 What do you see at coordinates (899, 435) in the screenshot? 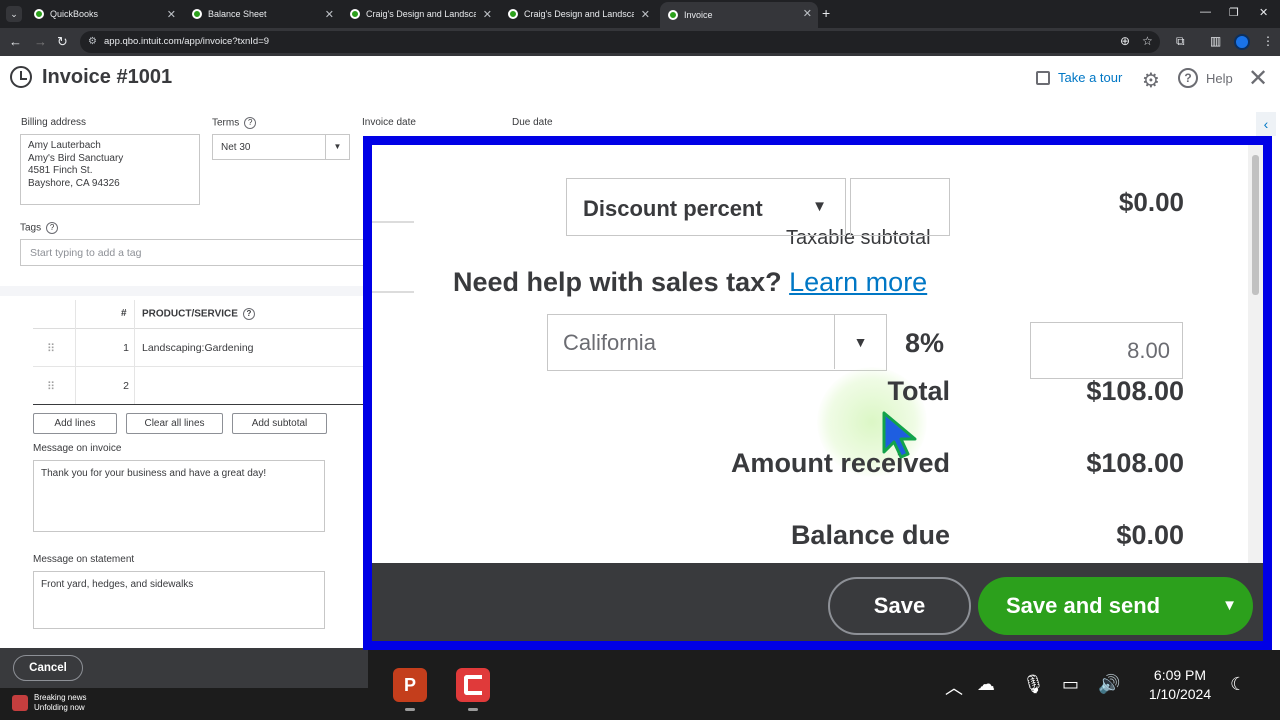
I see `mouse-cursor-icon` at bounding box center [899, 435].